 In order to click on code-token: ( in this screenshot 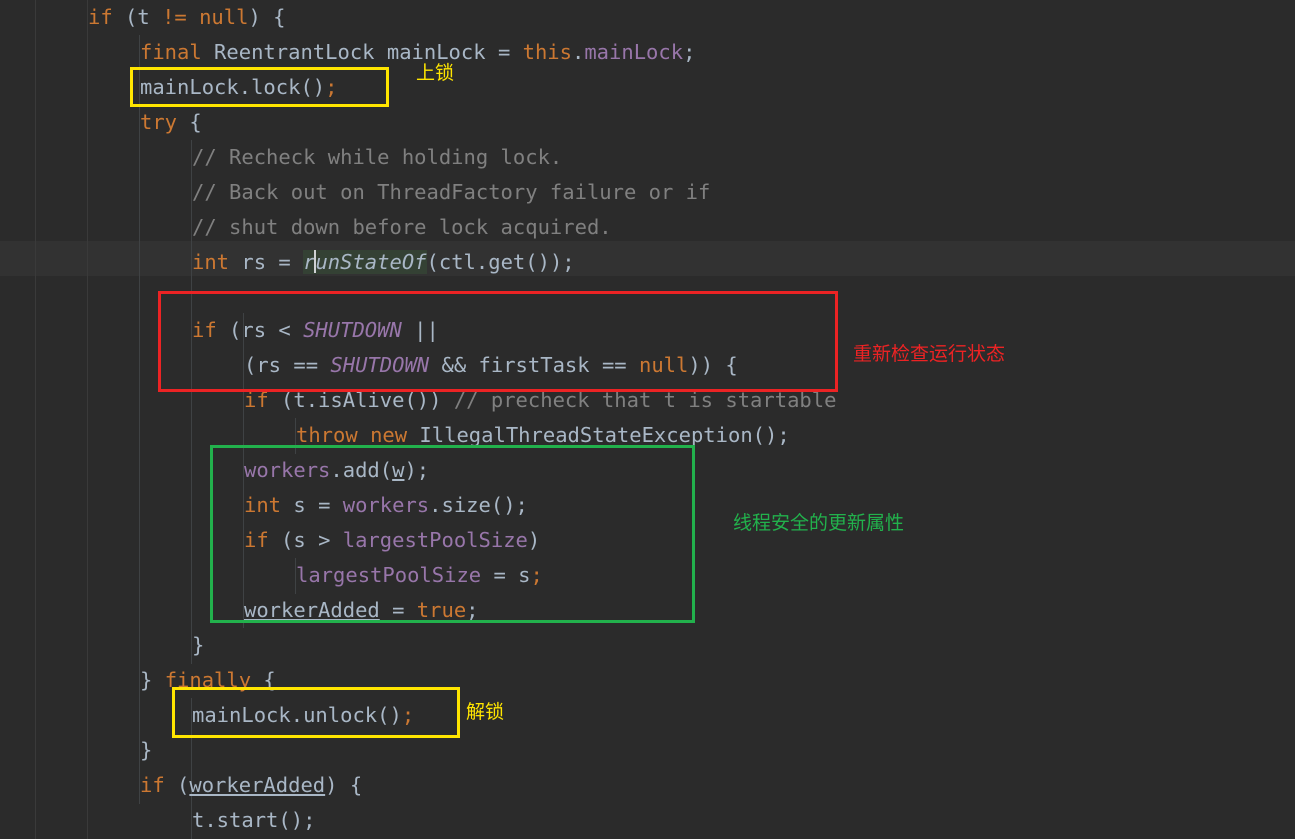, I will do `click(177, 785)`.